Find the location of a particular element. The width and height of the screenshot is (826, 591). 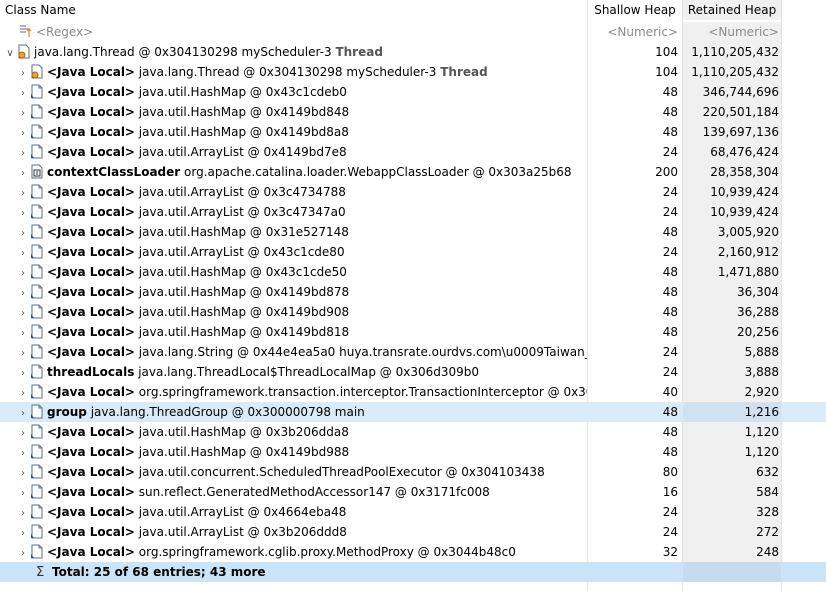

root-thread-type: Thread is located at coordinates (359, 52).